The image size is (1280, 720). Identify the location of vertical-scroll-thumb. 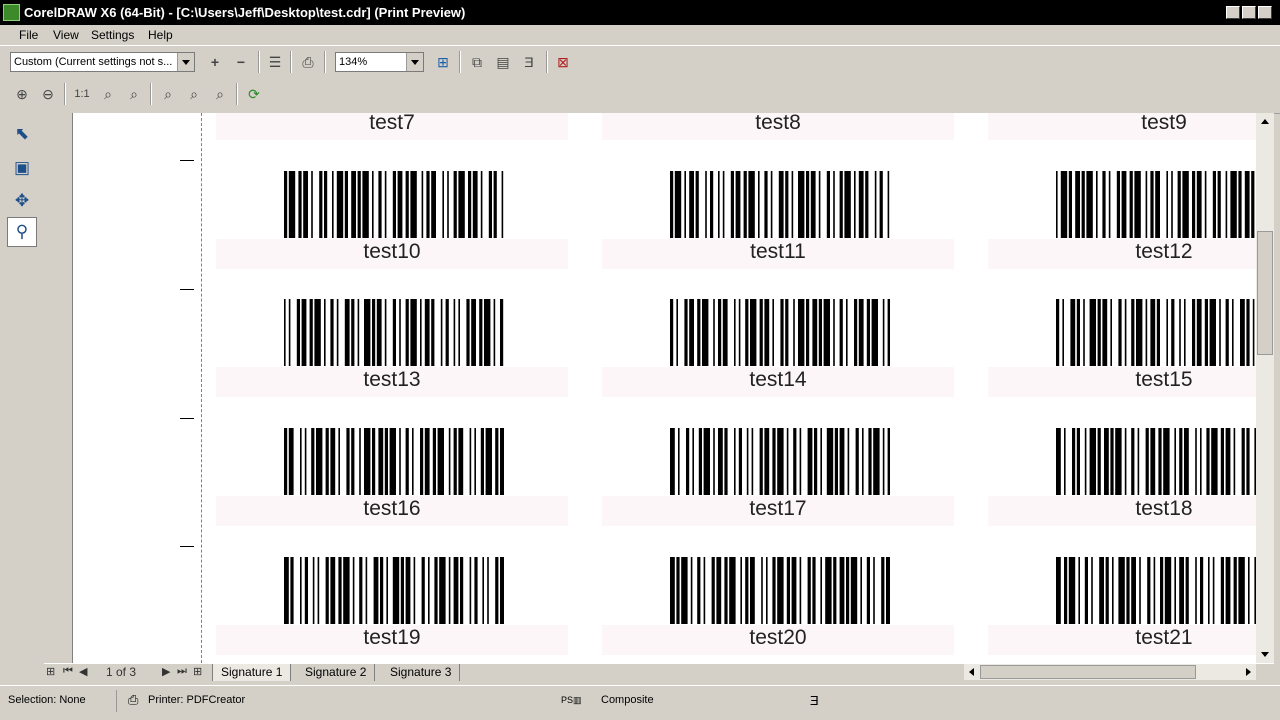
(1265, 293).